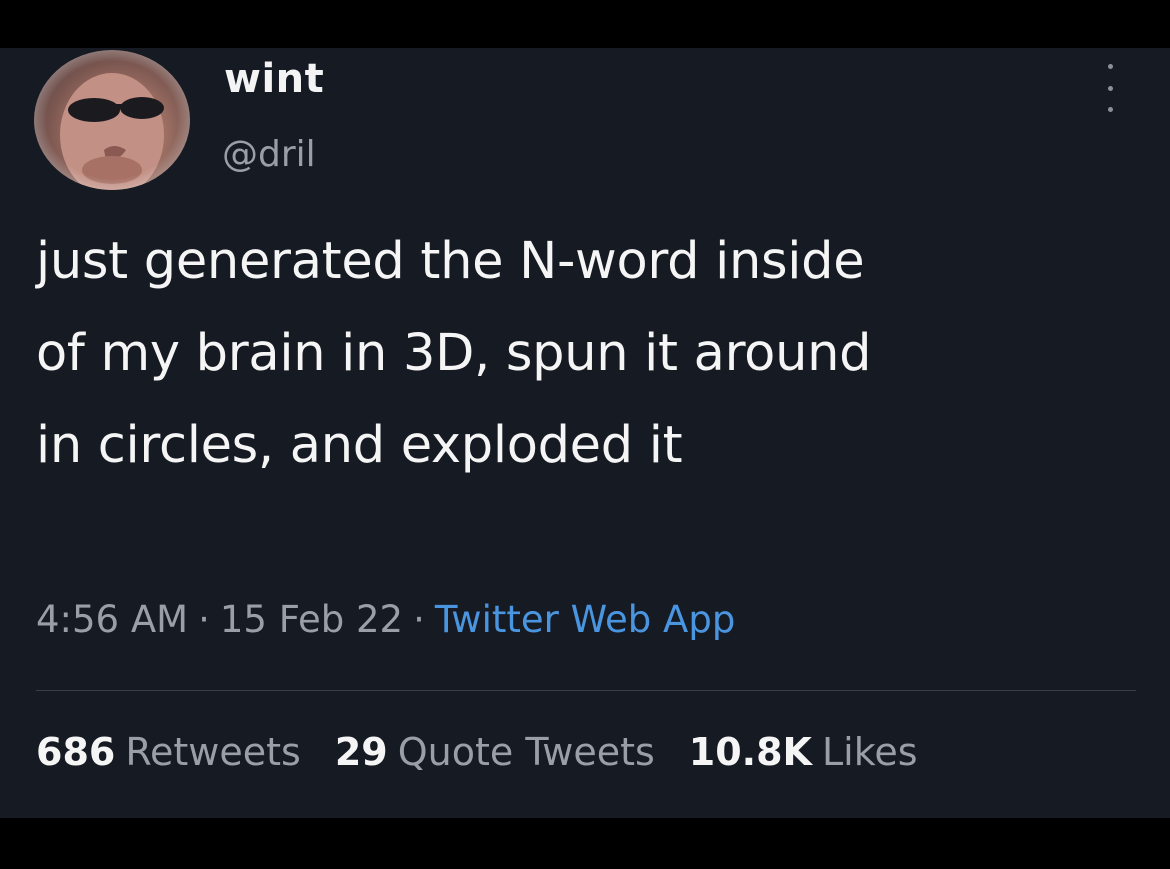 Image resolution: width=1170 pixels, height=869 pixels. I want to click on divider, so click(586, 690).